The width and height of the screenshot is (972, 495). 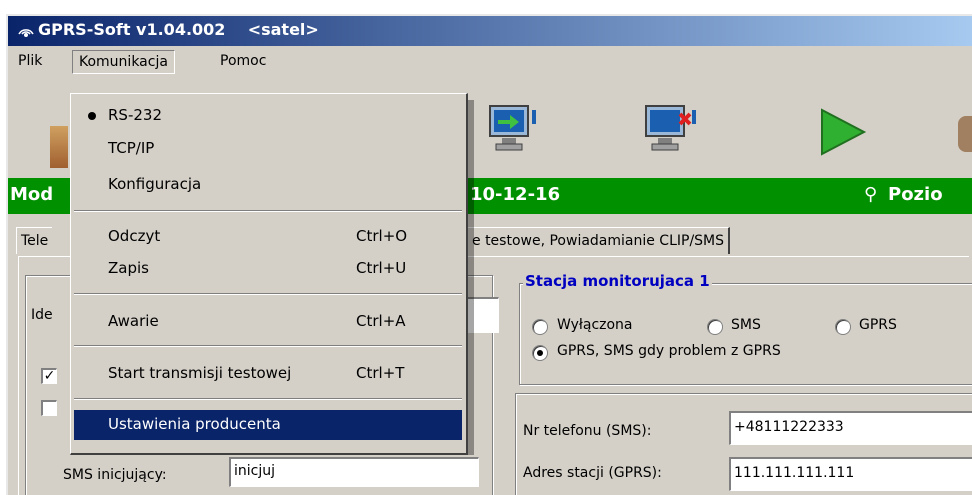 I want to click on open-file-icon, so click(x=59, y=147).